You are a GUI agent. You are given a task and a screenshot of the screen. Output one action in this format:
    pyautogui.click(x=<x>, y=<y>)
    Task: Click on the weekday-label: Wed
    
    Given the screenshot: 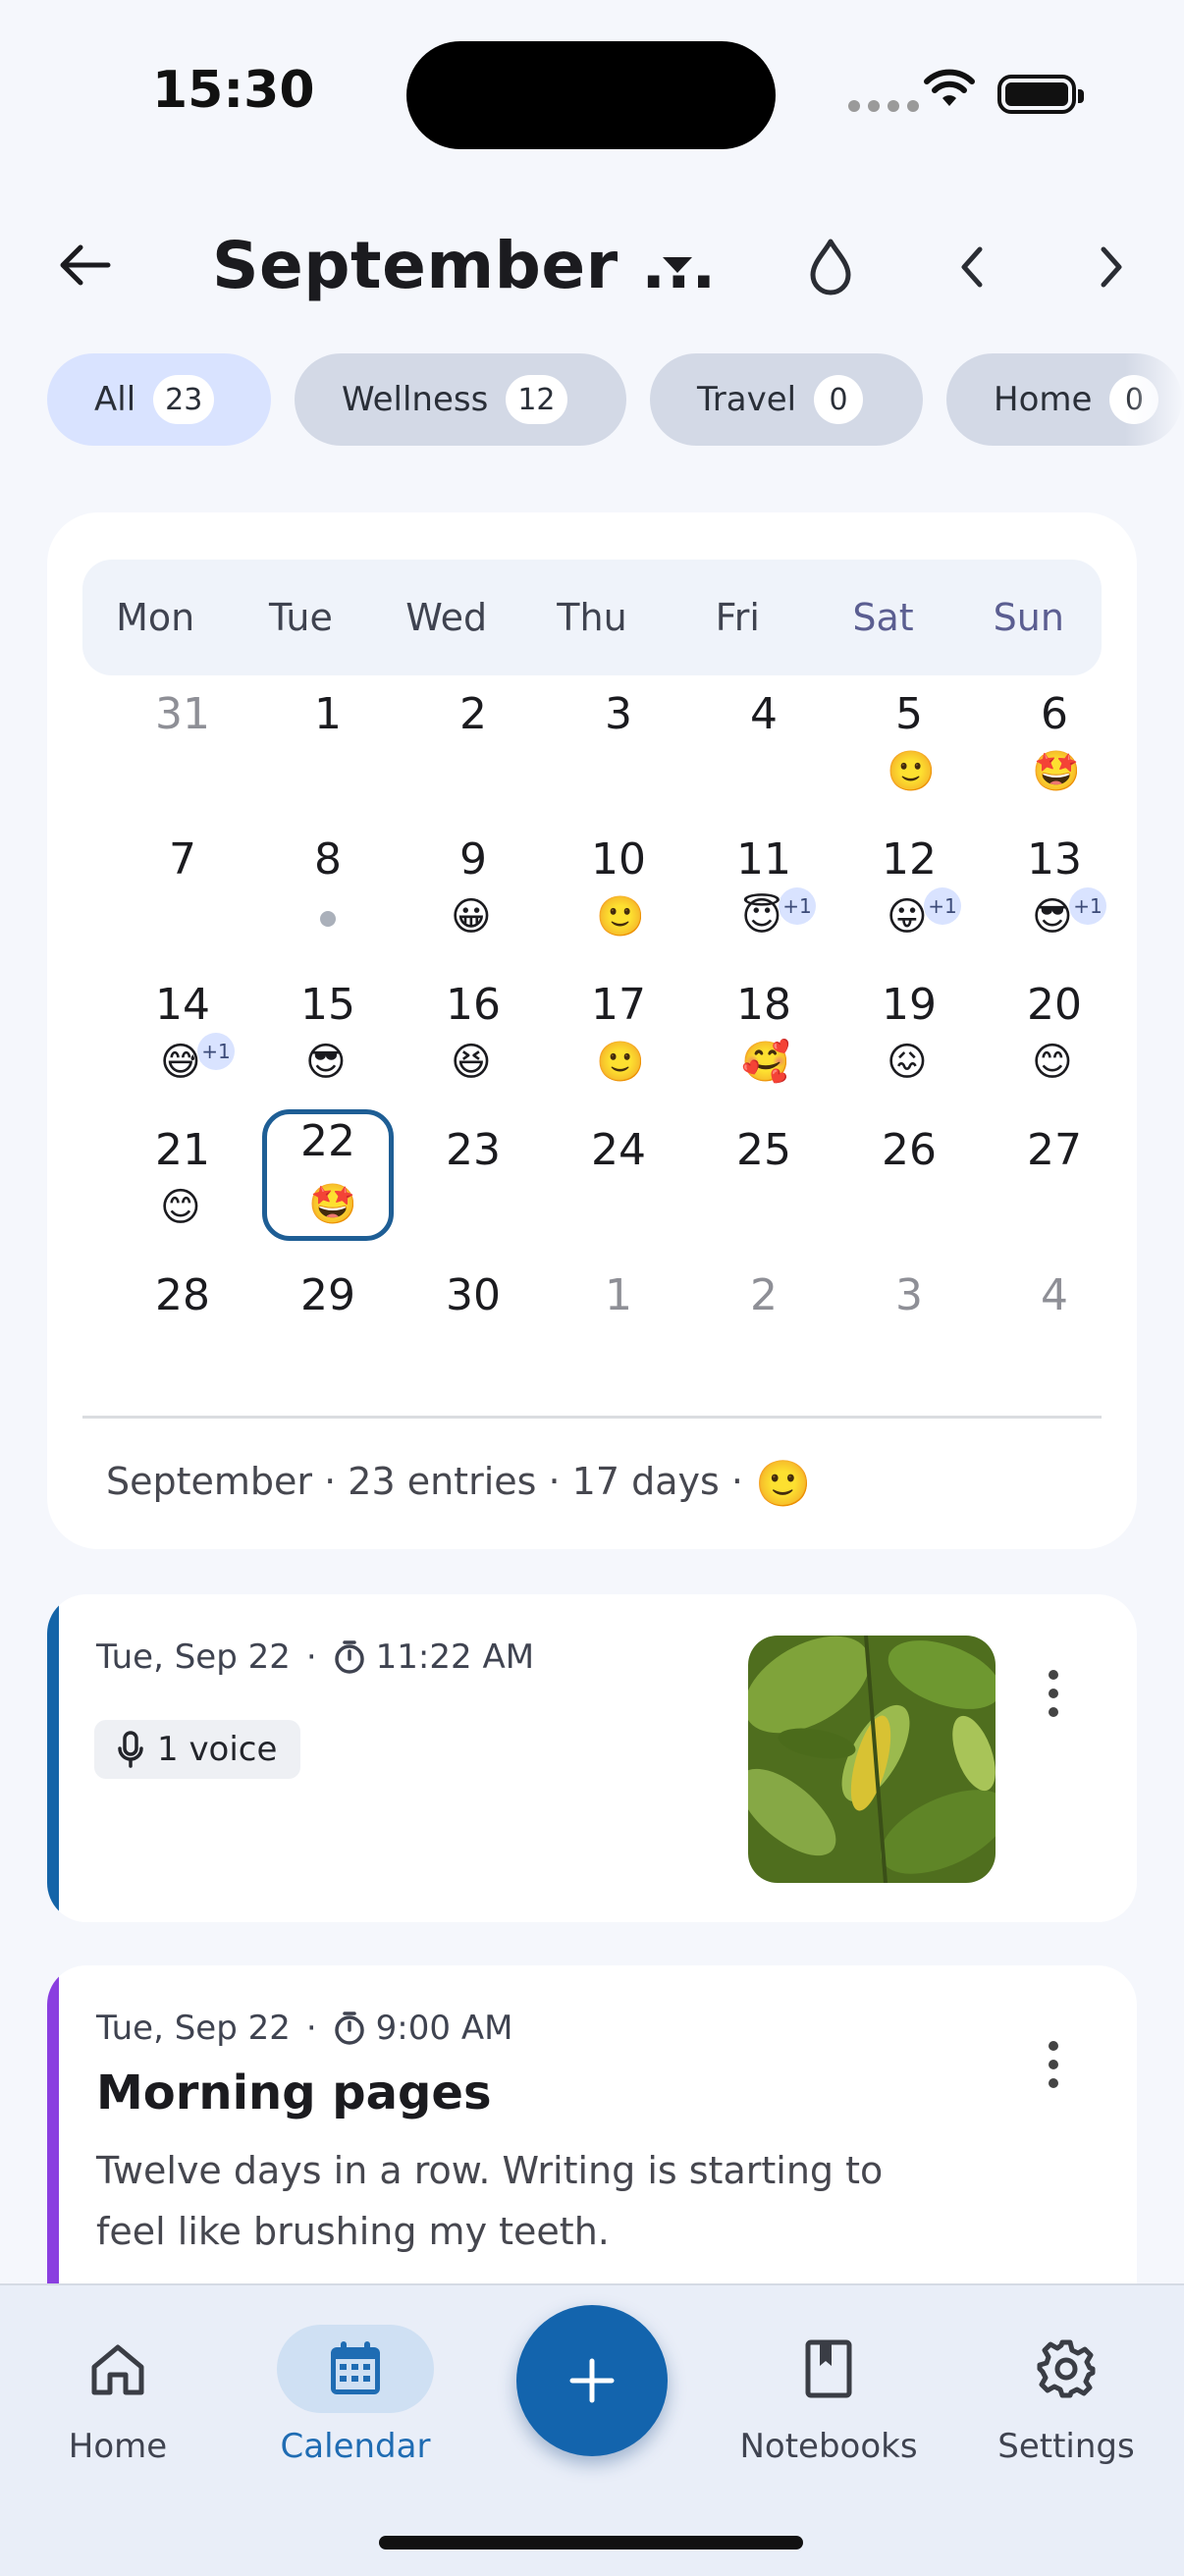 What is the action you would take?
    pyautogui.click(x=446, y=617)
    